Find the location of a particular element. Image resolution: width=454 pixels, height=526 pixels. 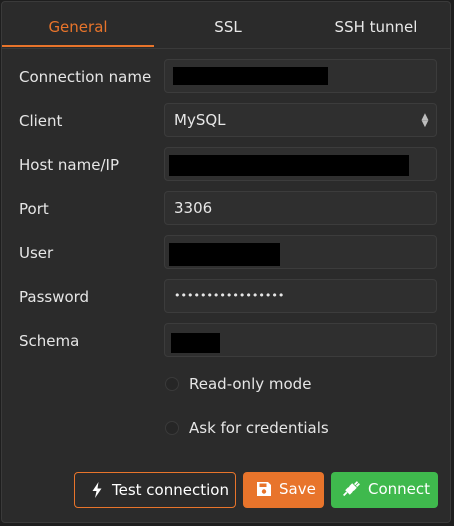

port-value: 3306 is located at coordinates (193, 208).